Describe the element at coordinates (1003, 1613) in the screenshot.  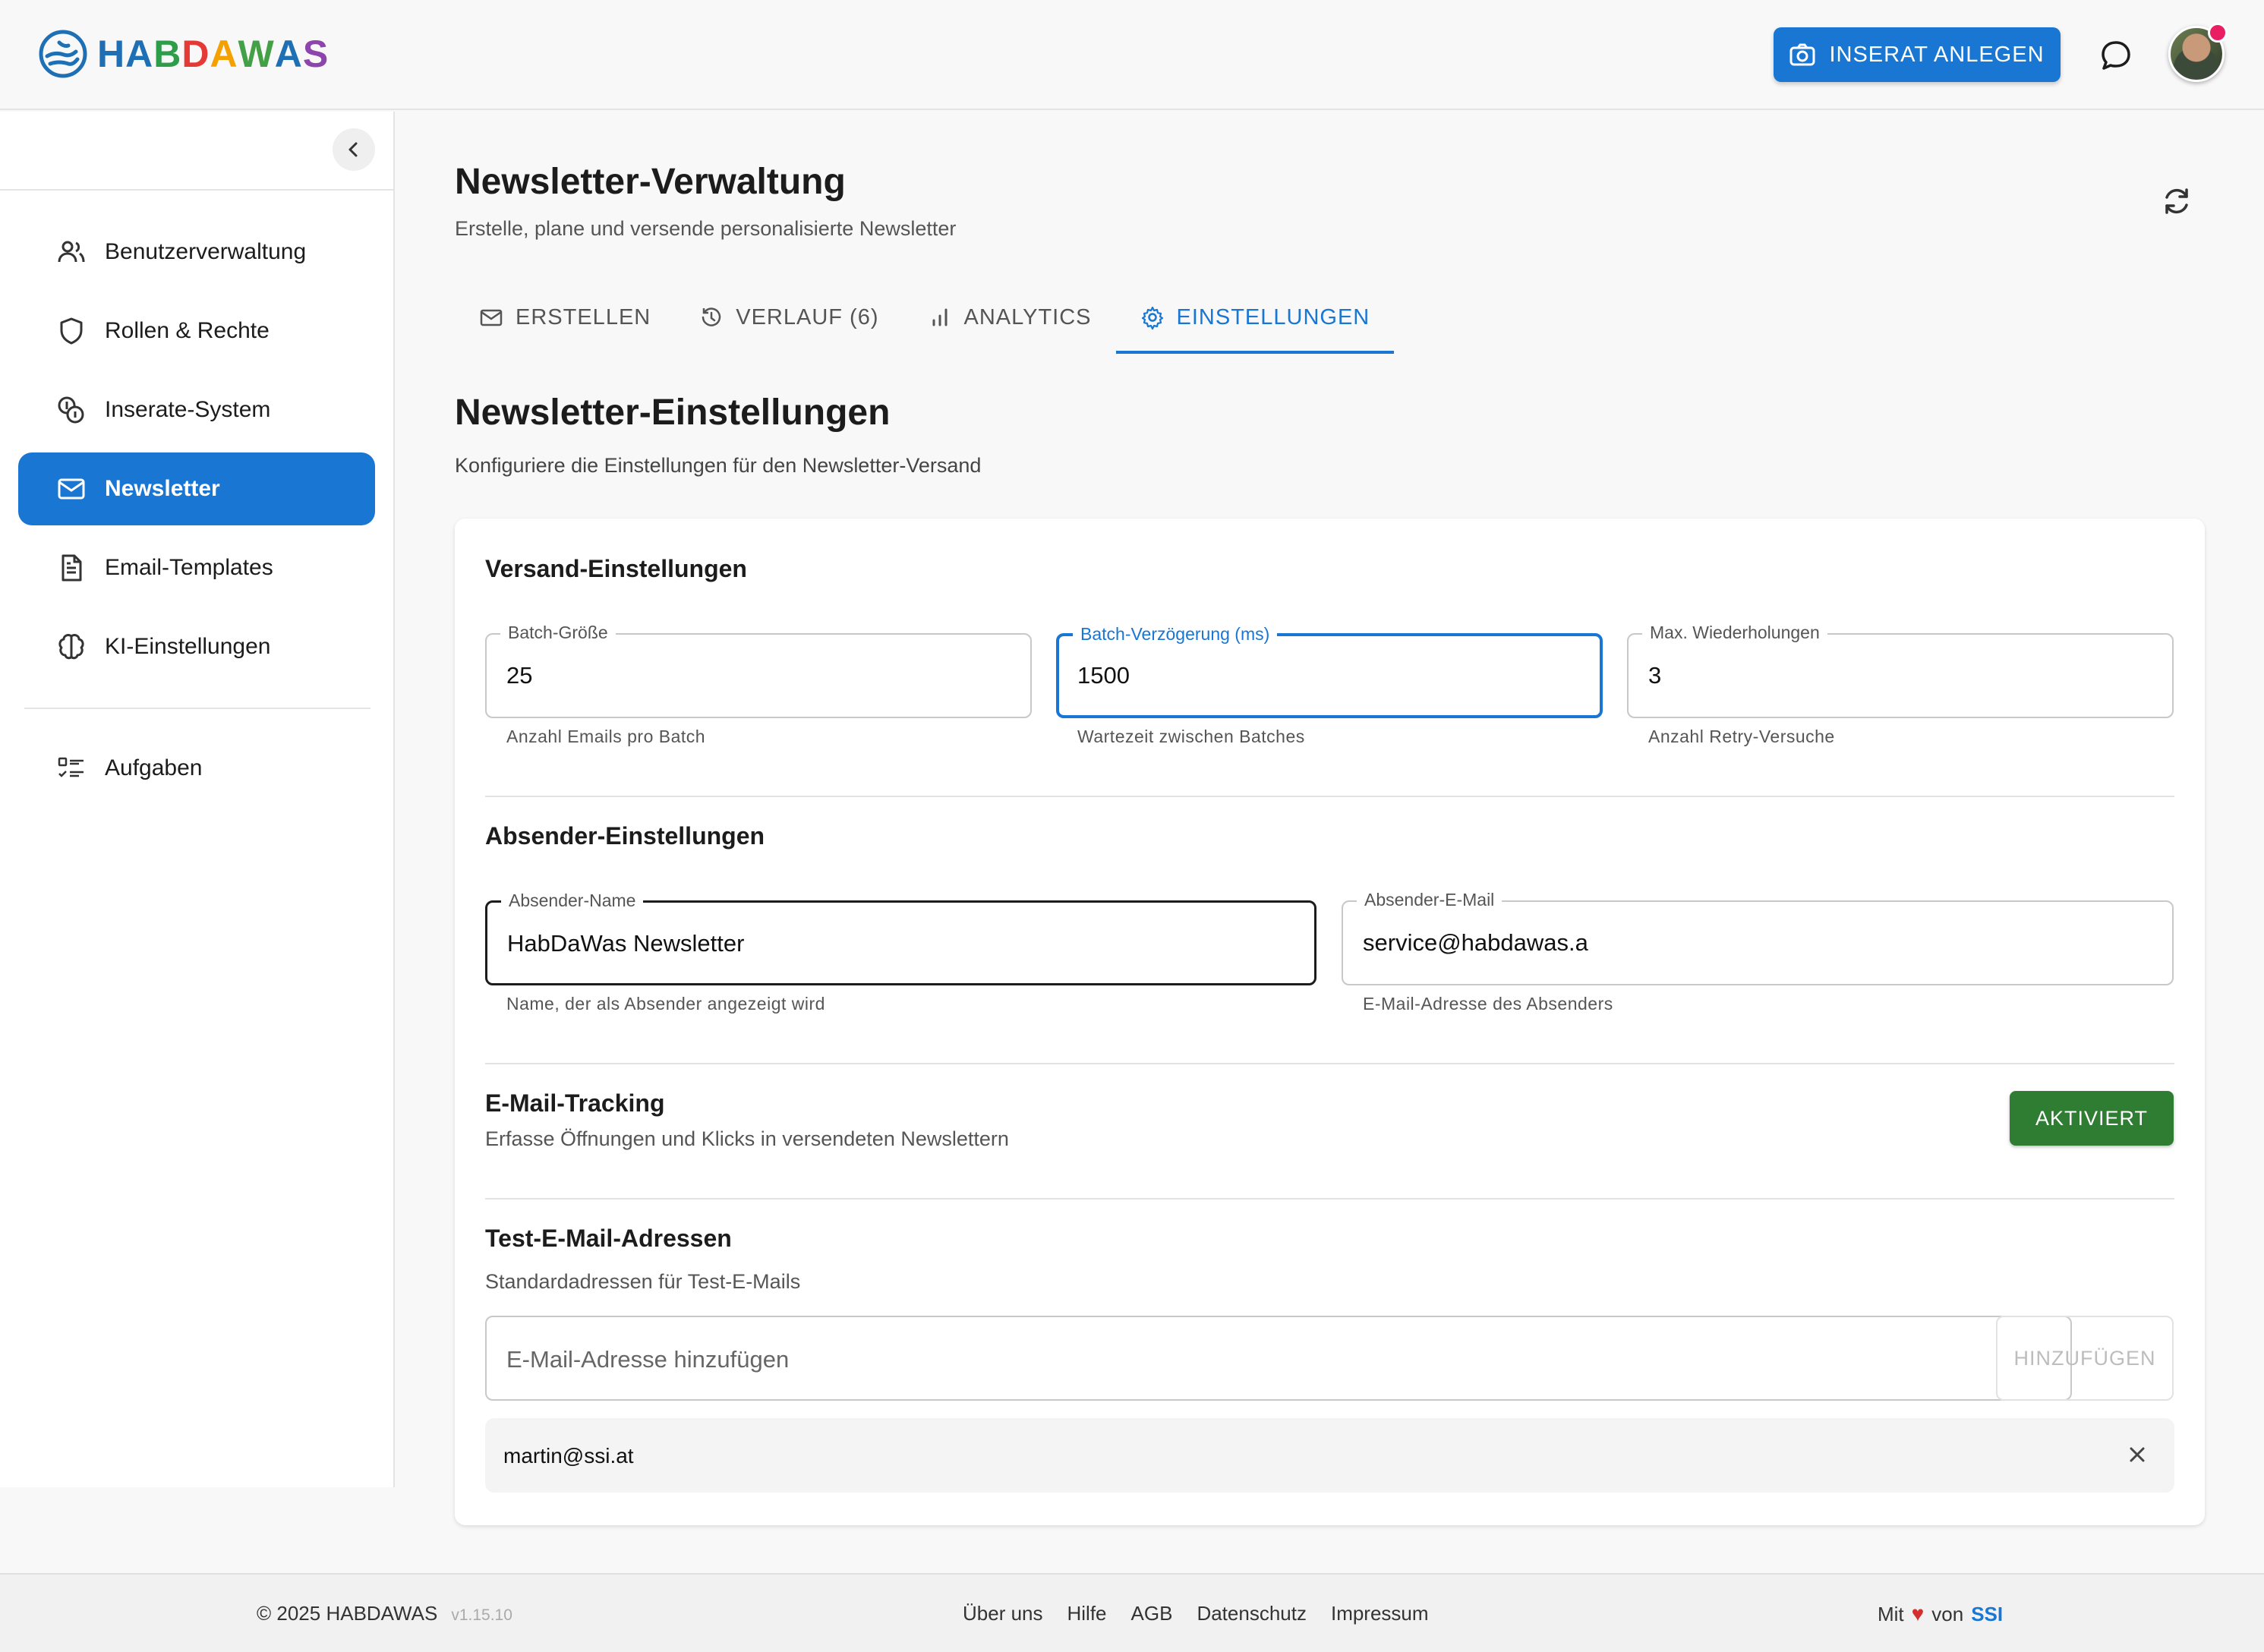
I see `footer-link-ueber-uns: Über uns` at that location.